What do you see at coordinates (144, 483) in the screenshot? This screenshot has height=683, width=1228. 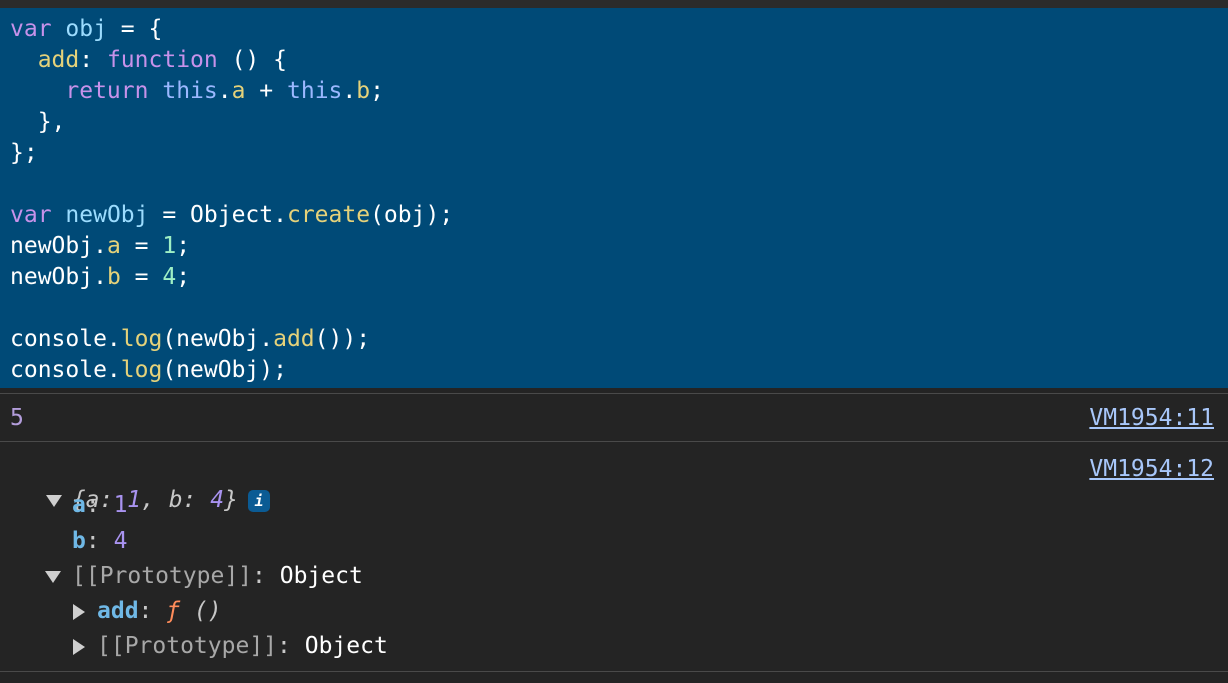 I see `object-summary-row: {a: 1, b: 4} i` at bounding box center [144, 483].